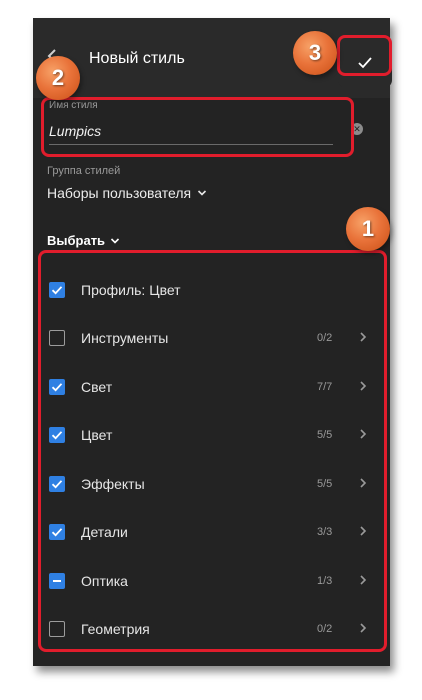 The height and width of the screenshot is (700, 422). I want to click on select-dropdown: Выбрать, so click(83, 240).